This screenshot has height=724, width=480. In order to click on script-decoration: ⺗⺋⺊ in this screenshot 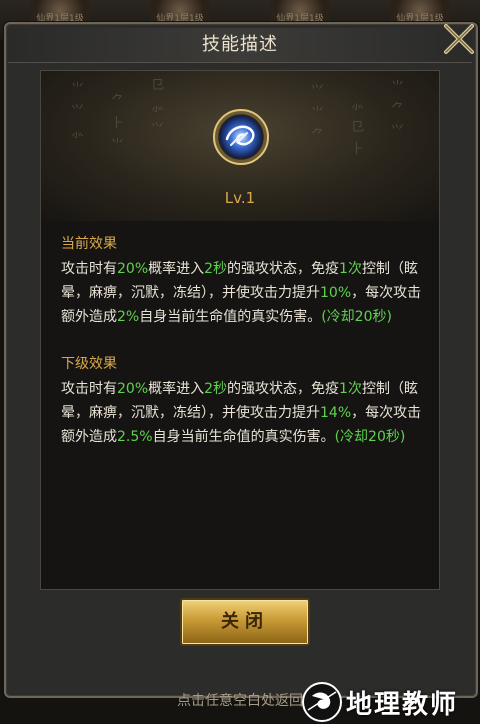, I will do `click(358, 127)`.